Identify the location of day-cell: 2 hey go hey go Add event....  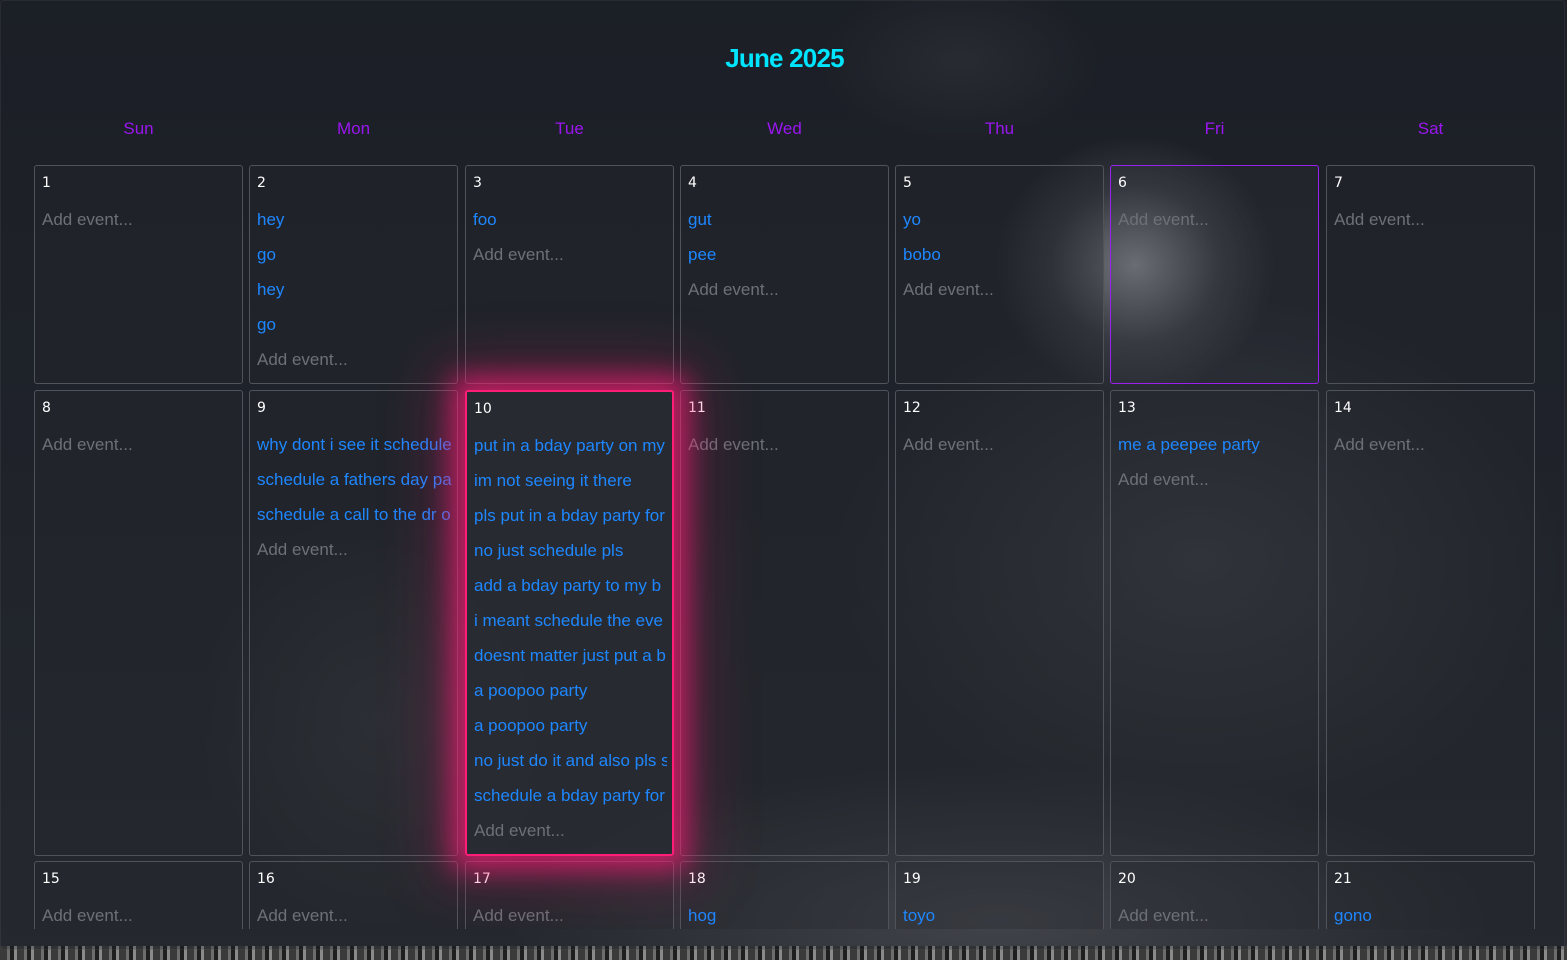
(353, 274).